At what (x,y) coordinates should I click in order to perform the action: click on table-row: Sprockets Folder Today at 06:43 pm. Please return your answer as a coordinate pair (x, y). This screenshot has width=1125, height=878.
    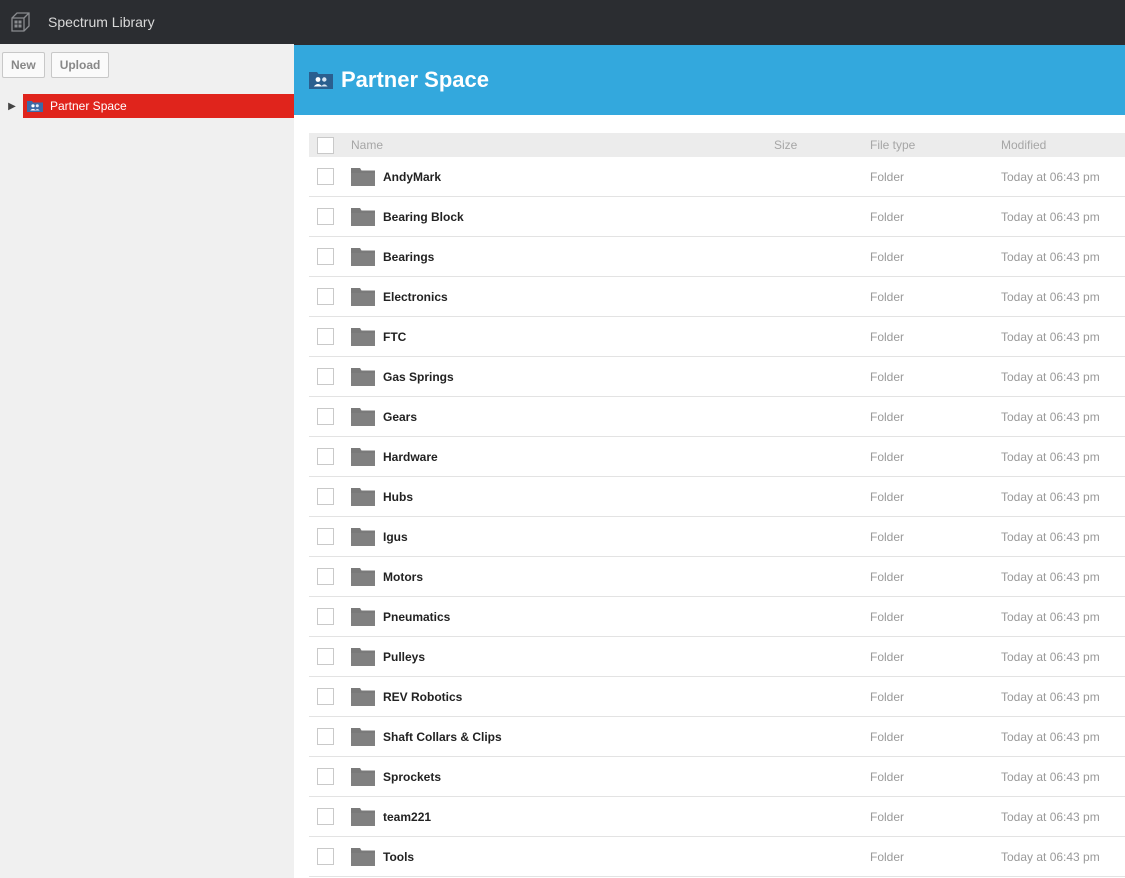
    Looking at the image, I should click on (717, 777).